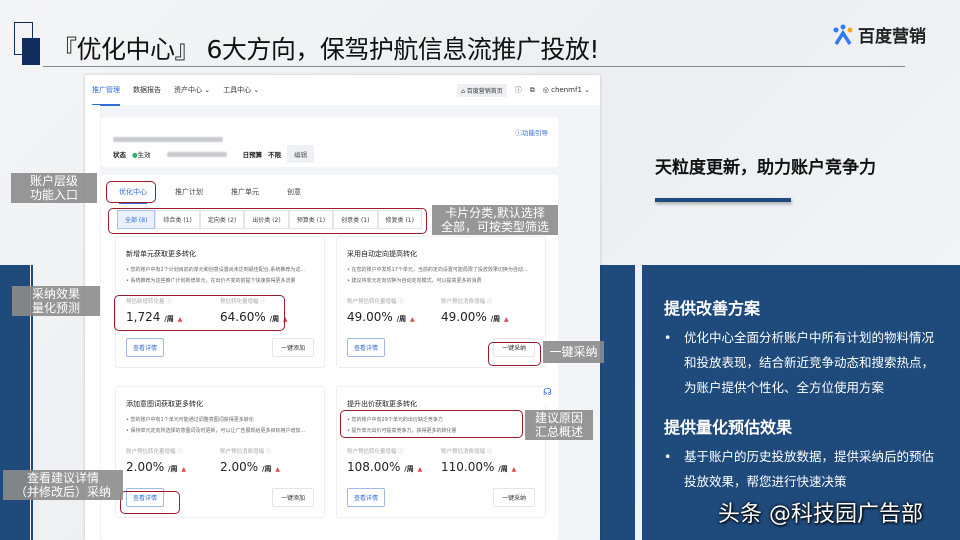 The image size is (960, 540). What do you see at coordinates (414, 281) in the screenshot?
I see `card-bullet: • 建议将单元定向切换为自动定向模式，可以提高更多的消费` at bounding box center [414, 281].